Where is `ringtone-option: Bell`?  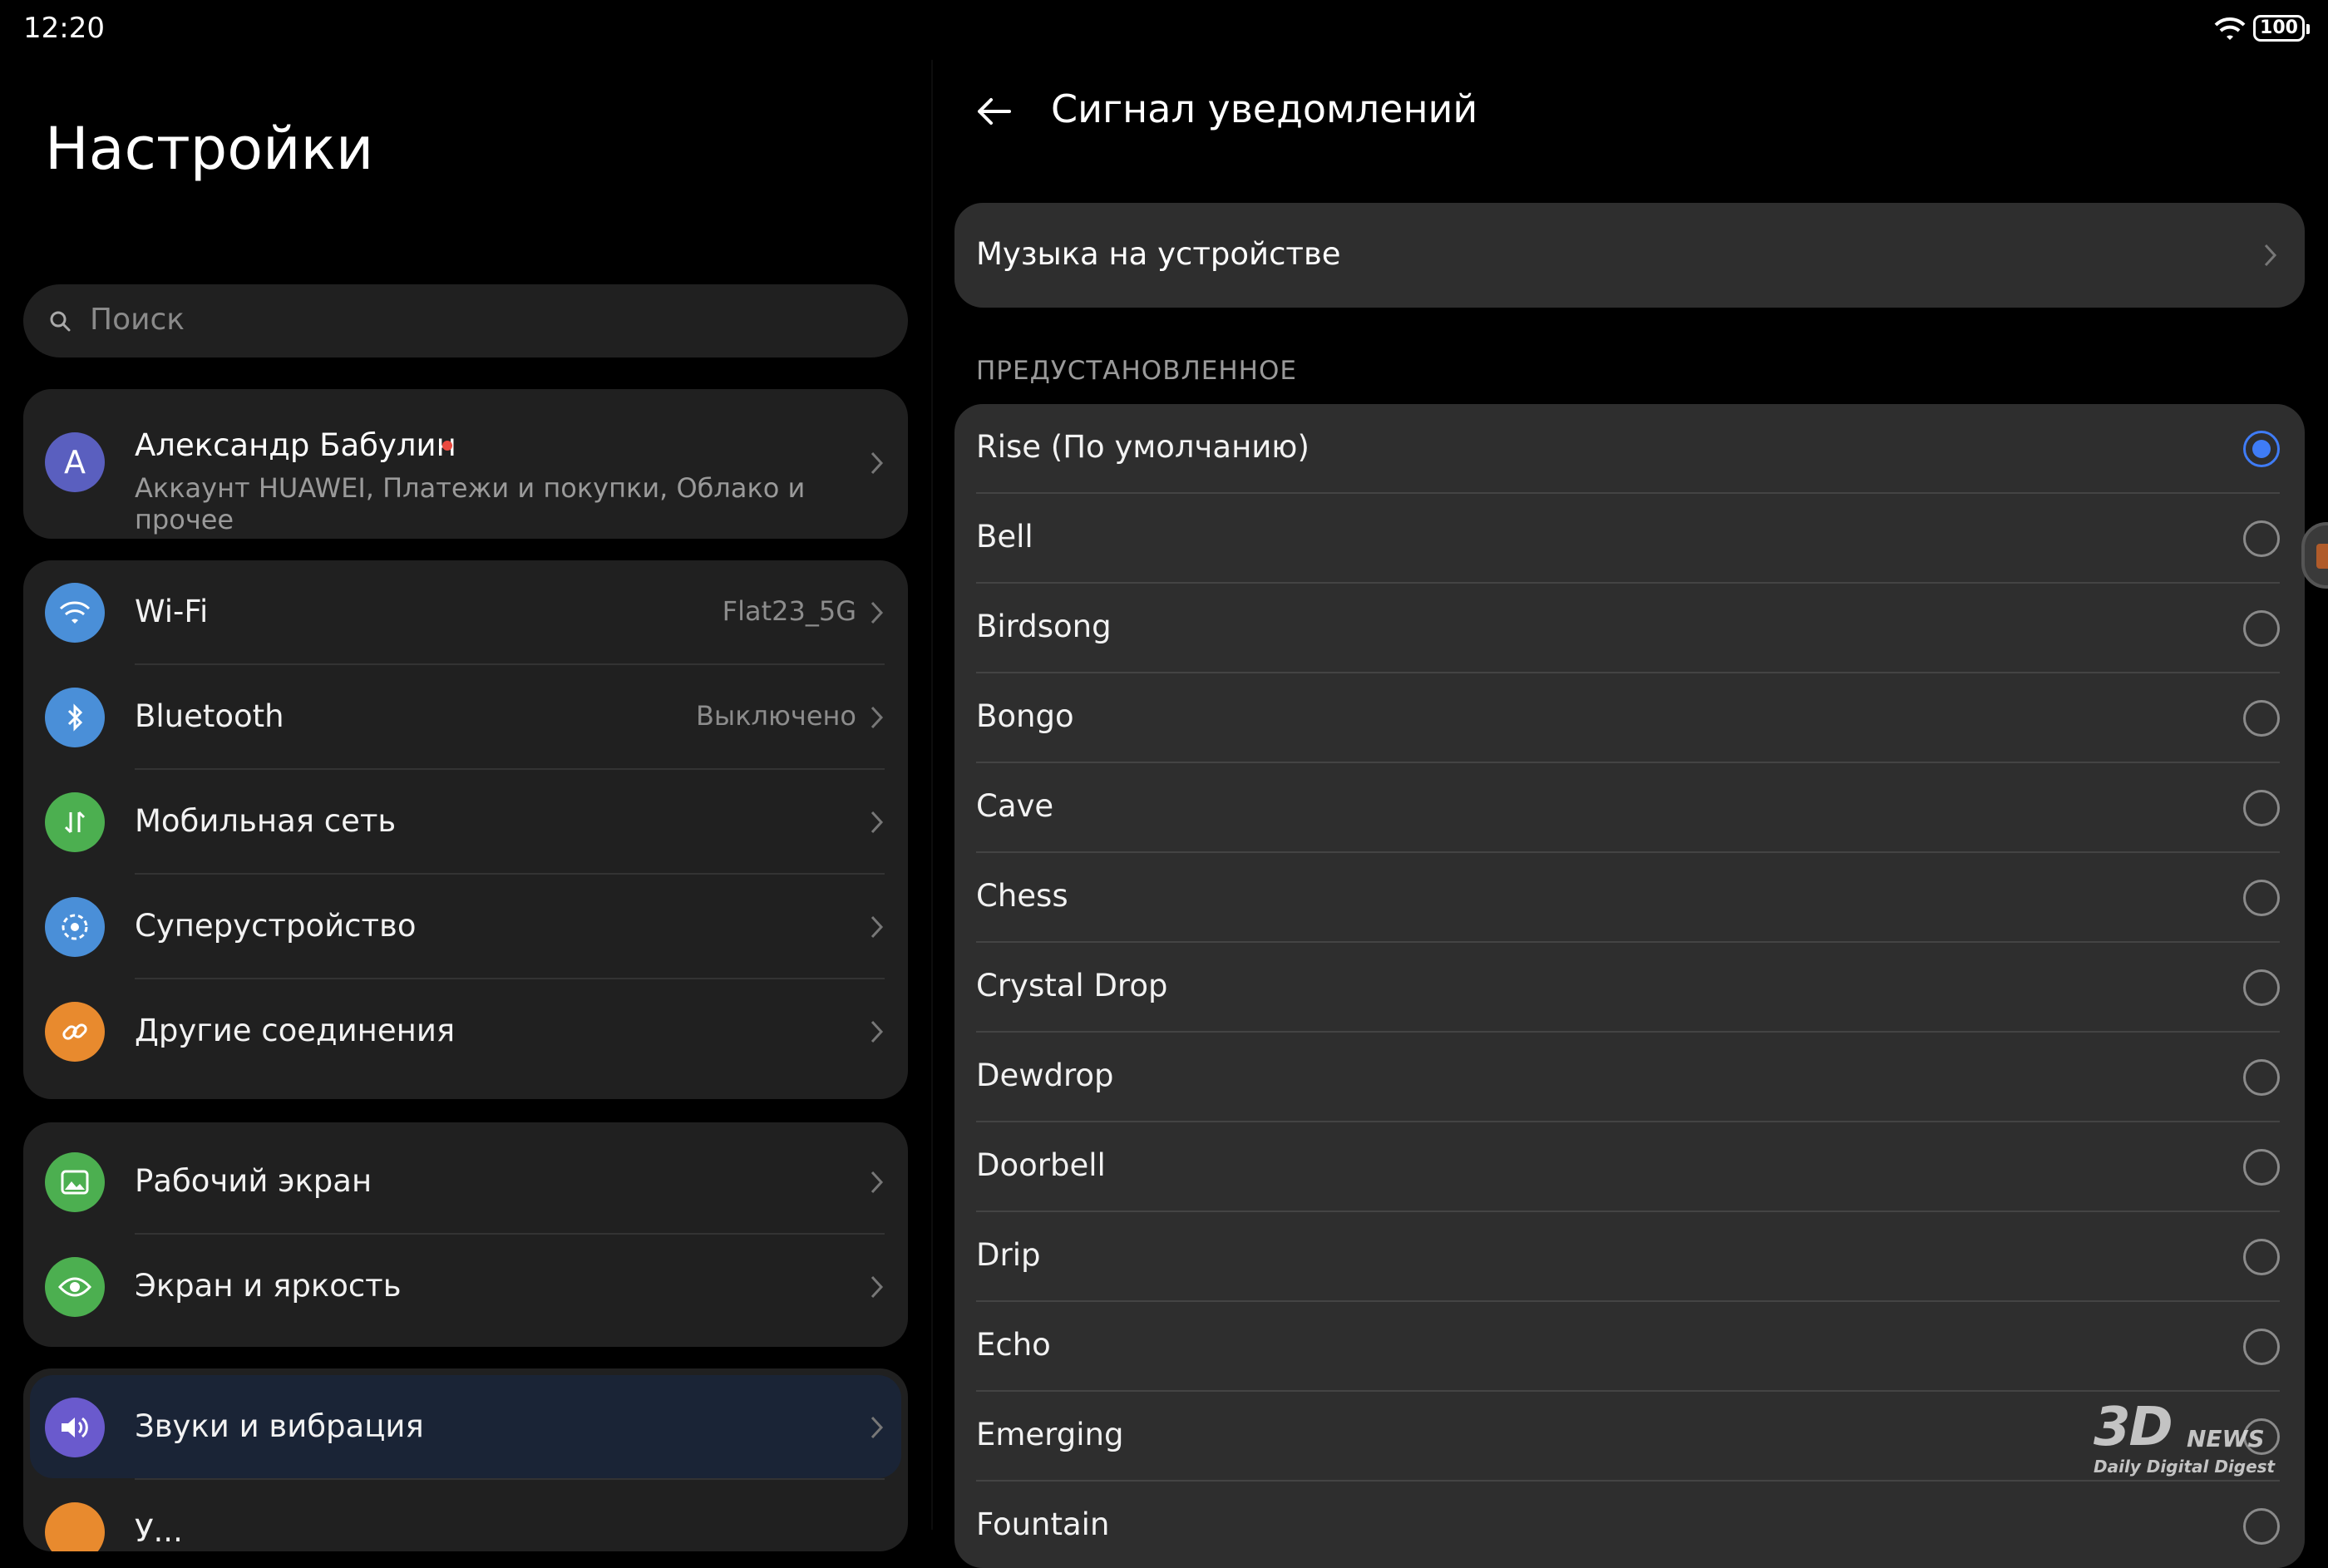
ringtone-option: Bell is located at coordinates (1629, 539).